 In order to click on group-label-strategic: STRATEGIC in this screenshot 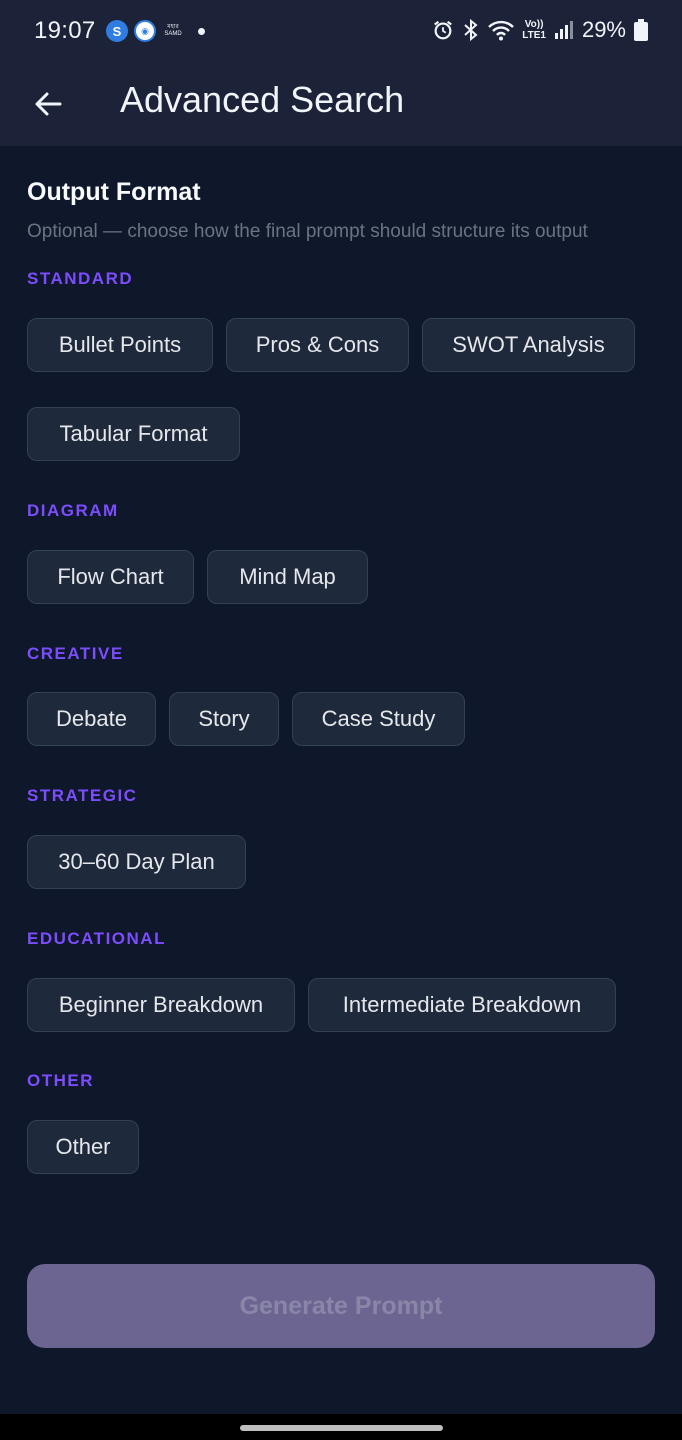, I will do `click(82, 795)`.